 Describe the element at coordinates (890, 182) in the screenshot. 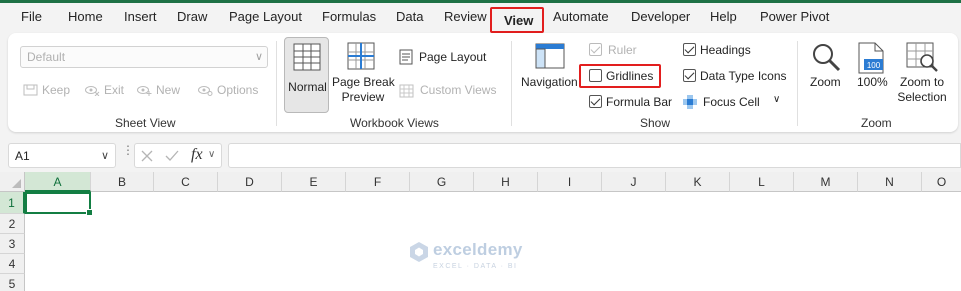

I see `column-header-n: N` at that location.